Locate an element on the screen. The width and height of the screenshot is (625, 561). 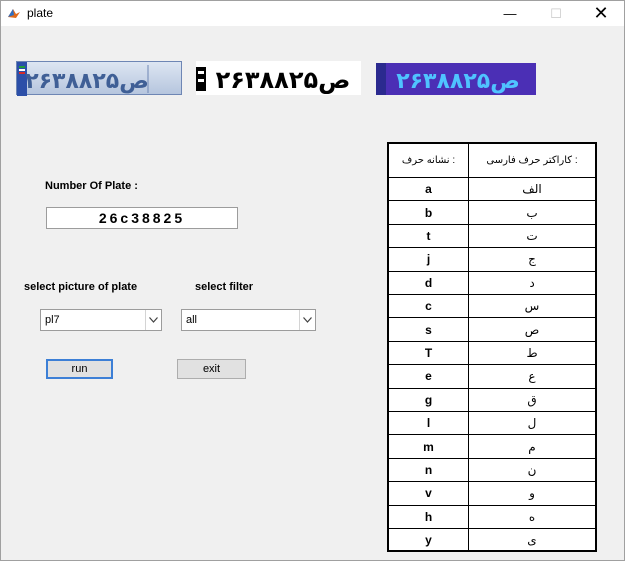
table-cell-persian: و is located at coordinates (532, 493).